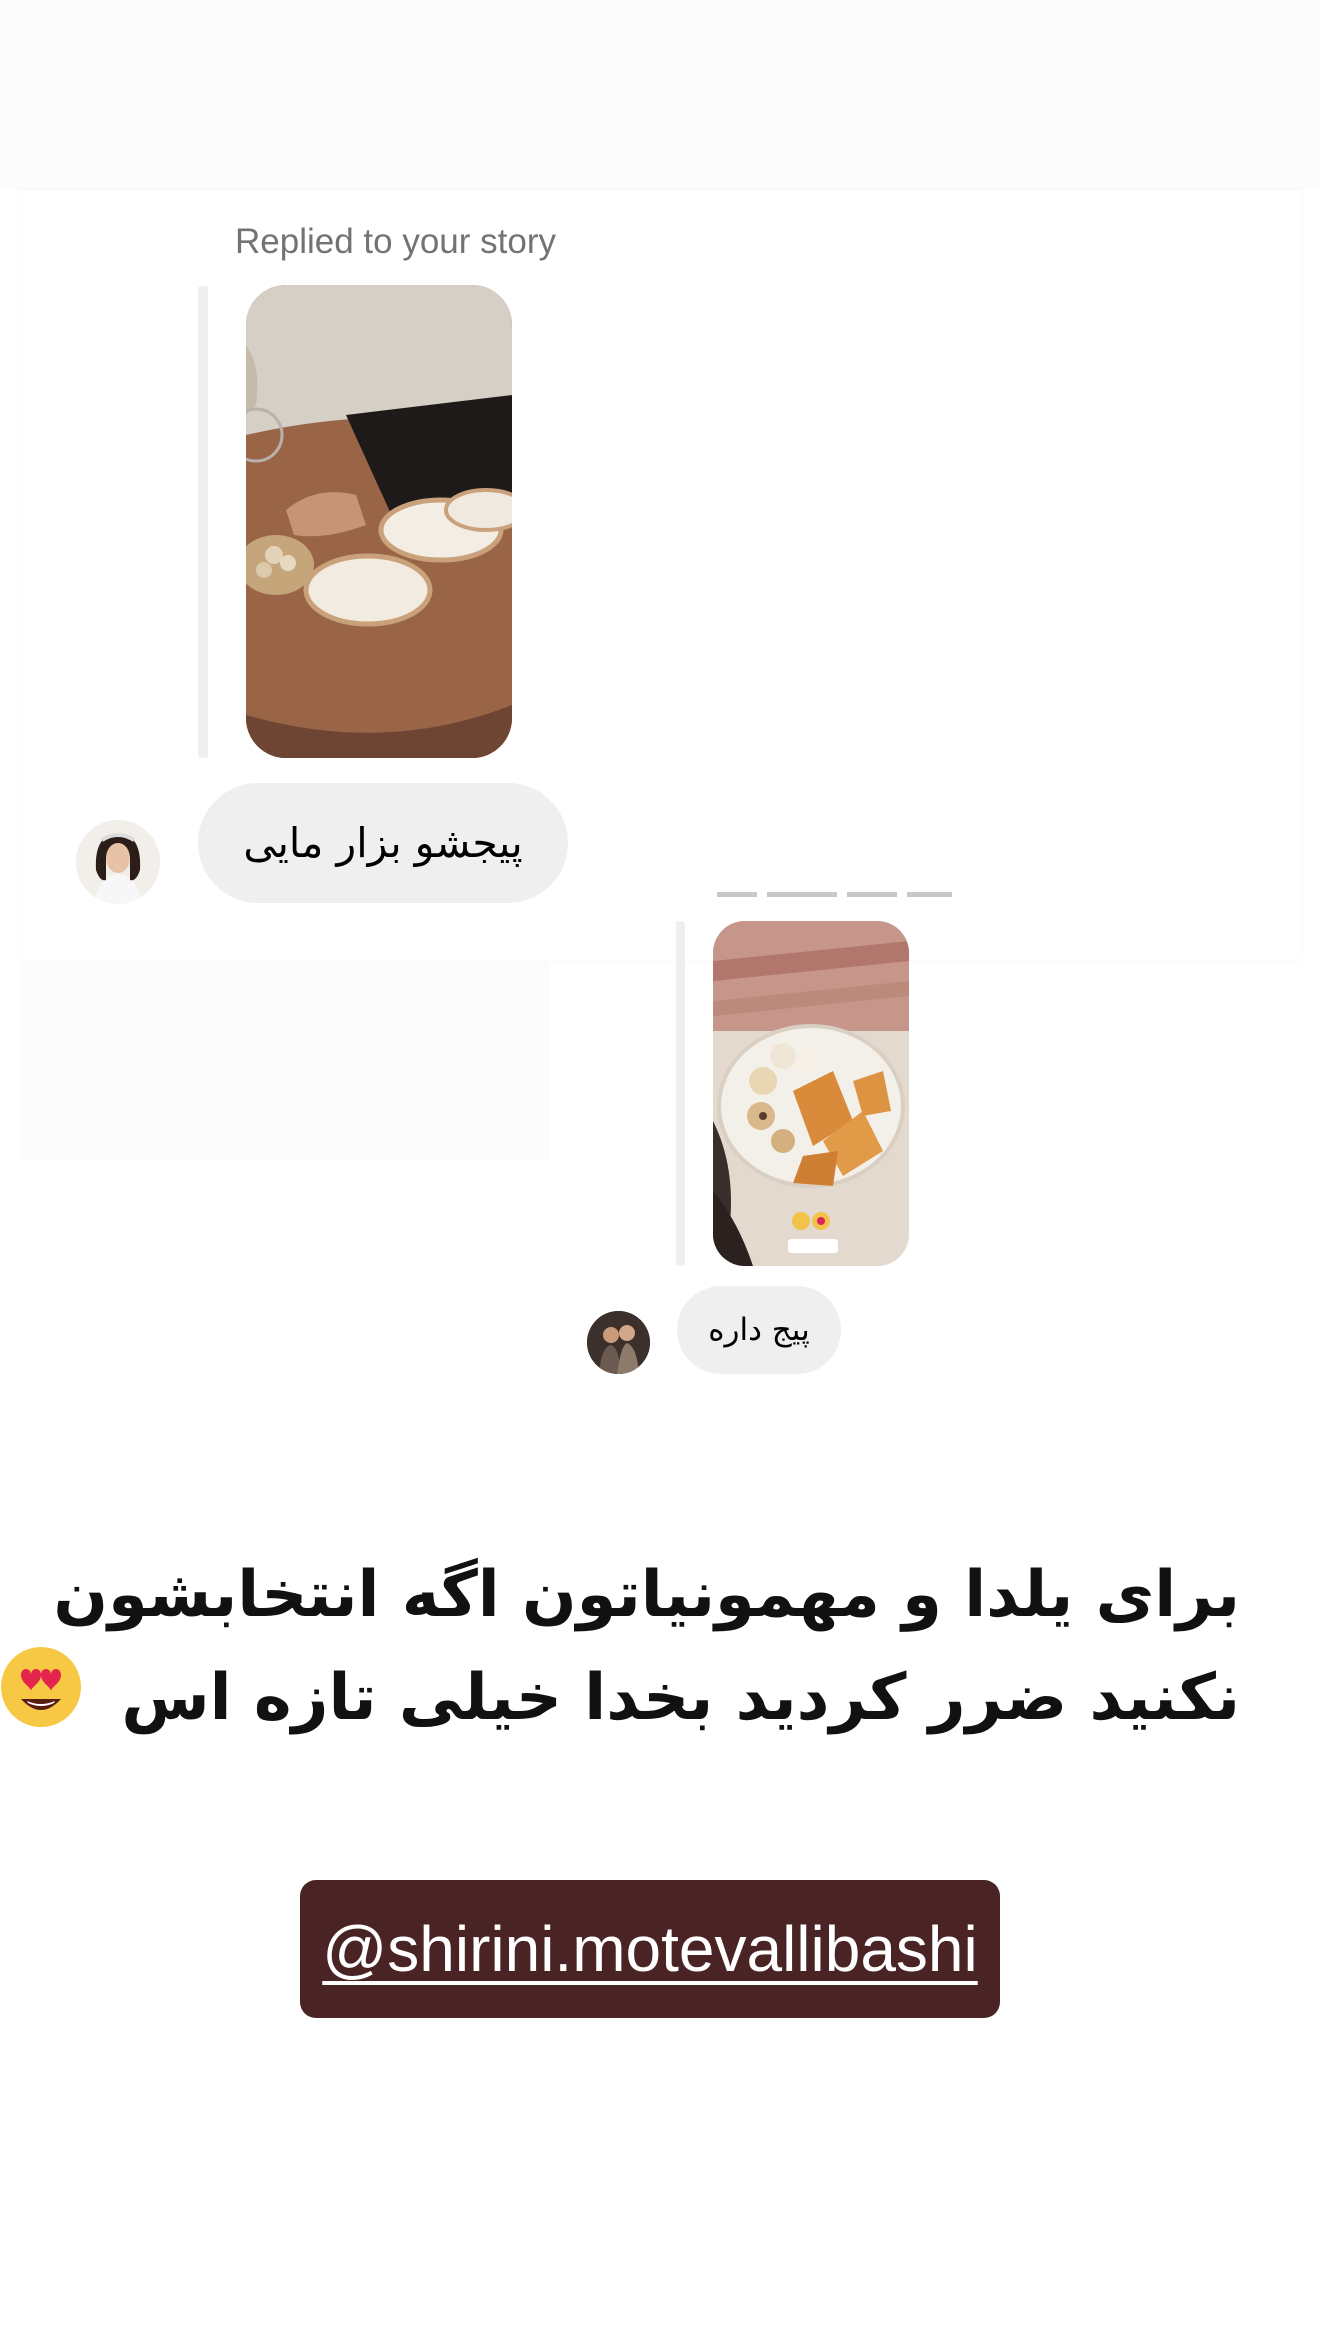  What do you see at coordinates (203, 522) in the screenshot?
I see `story-quote-bar` at bounding box center [203, 522].